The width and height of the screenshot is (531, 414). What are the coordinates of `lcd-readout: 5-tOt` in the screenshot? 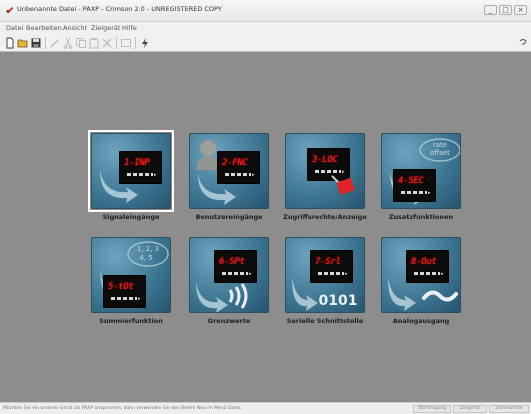 It's located at (121, 287).